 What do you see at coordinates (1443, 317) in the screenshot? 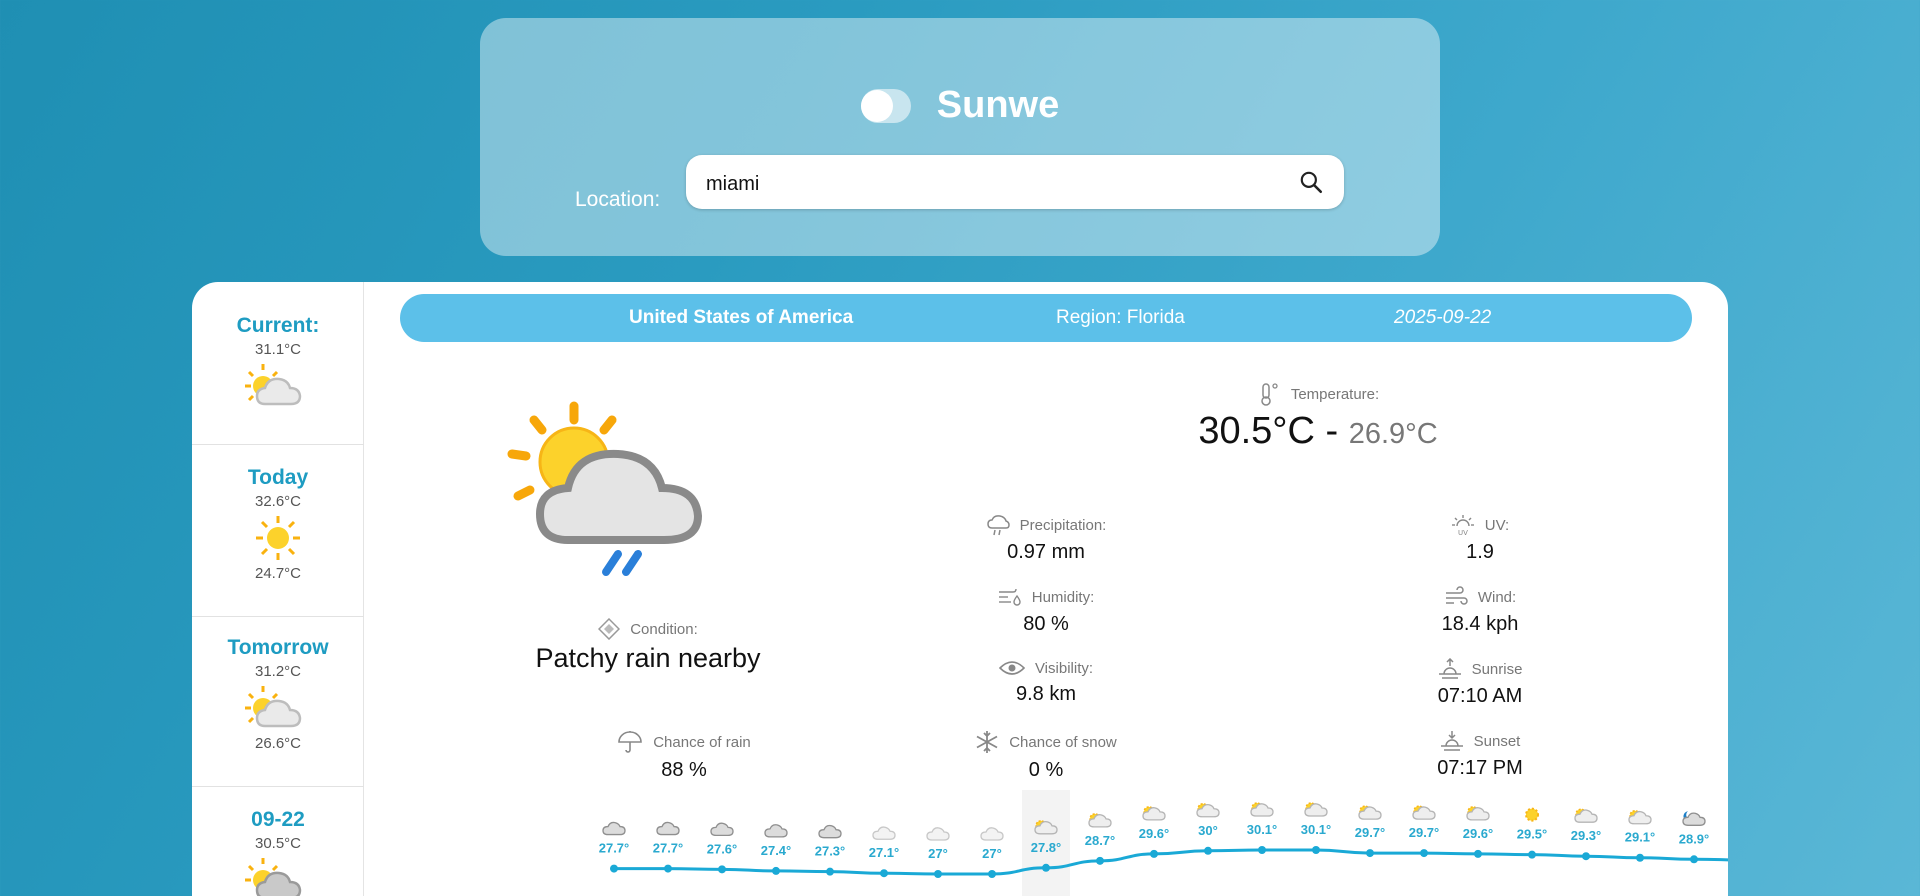
I see `date: 2025-09-22` at bounding box center [1443, 317].